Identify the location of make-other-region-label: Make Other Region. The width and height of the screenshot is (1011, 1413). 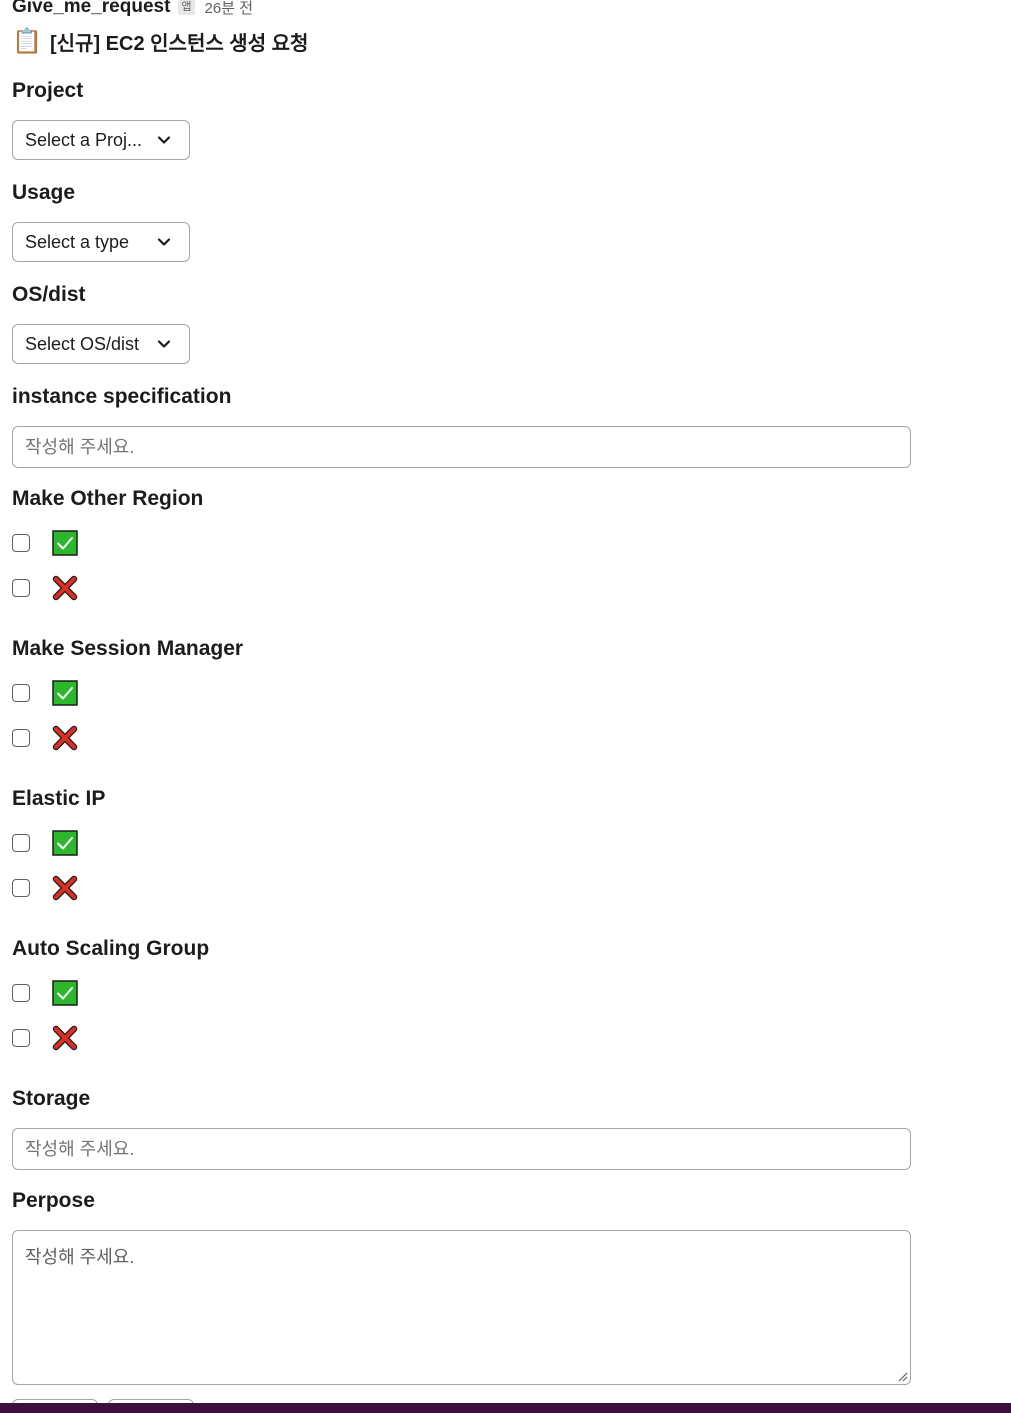
(108, 498).